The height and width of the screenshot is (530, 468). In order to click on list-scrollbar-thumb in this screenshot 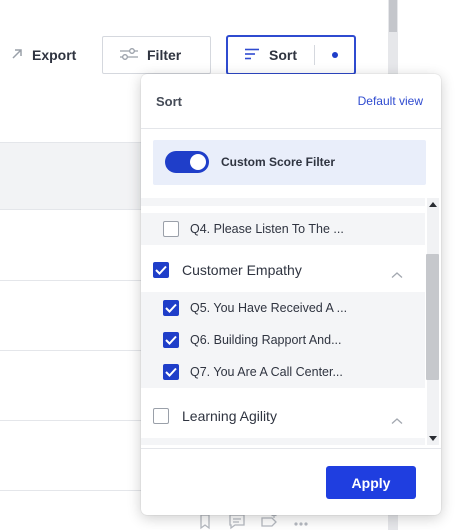, I will do `click(432, 317)`.